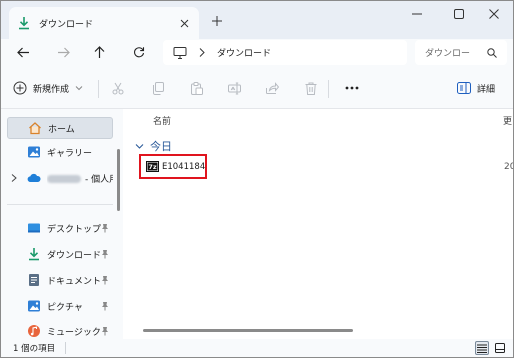 This screenshot has height=358, width=514. I want to click on large-icons-view-button, so click(500, 348).